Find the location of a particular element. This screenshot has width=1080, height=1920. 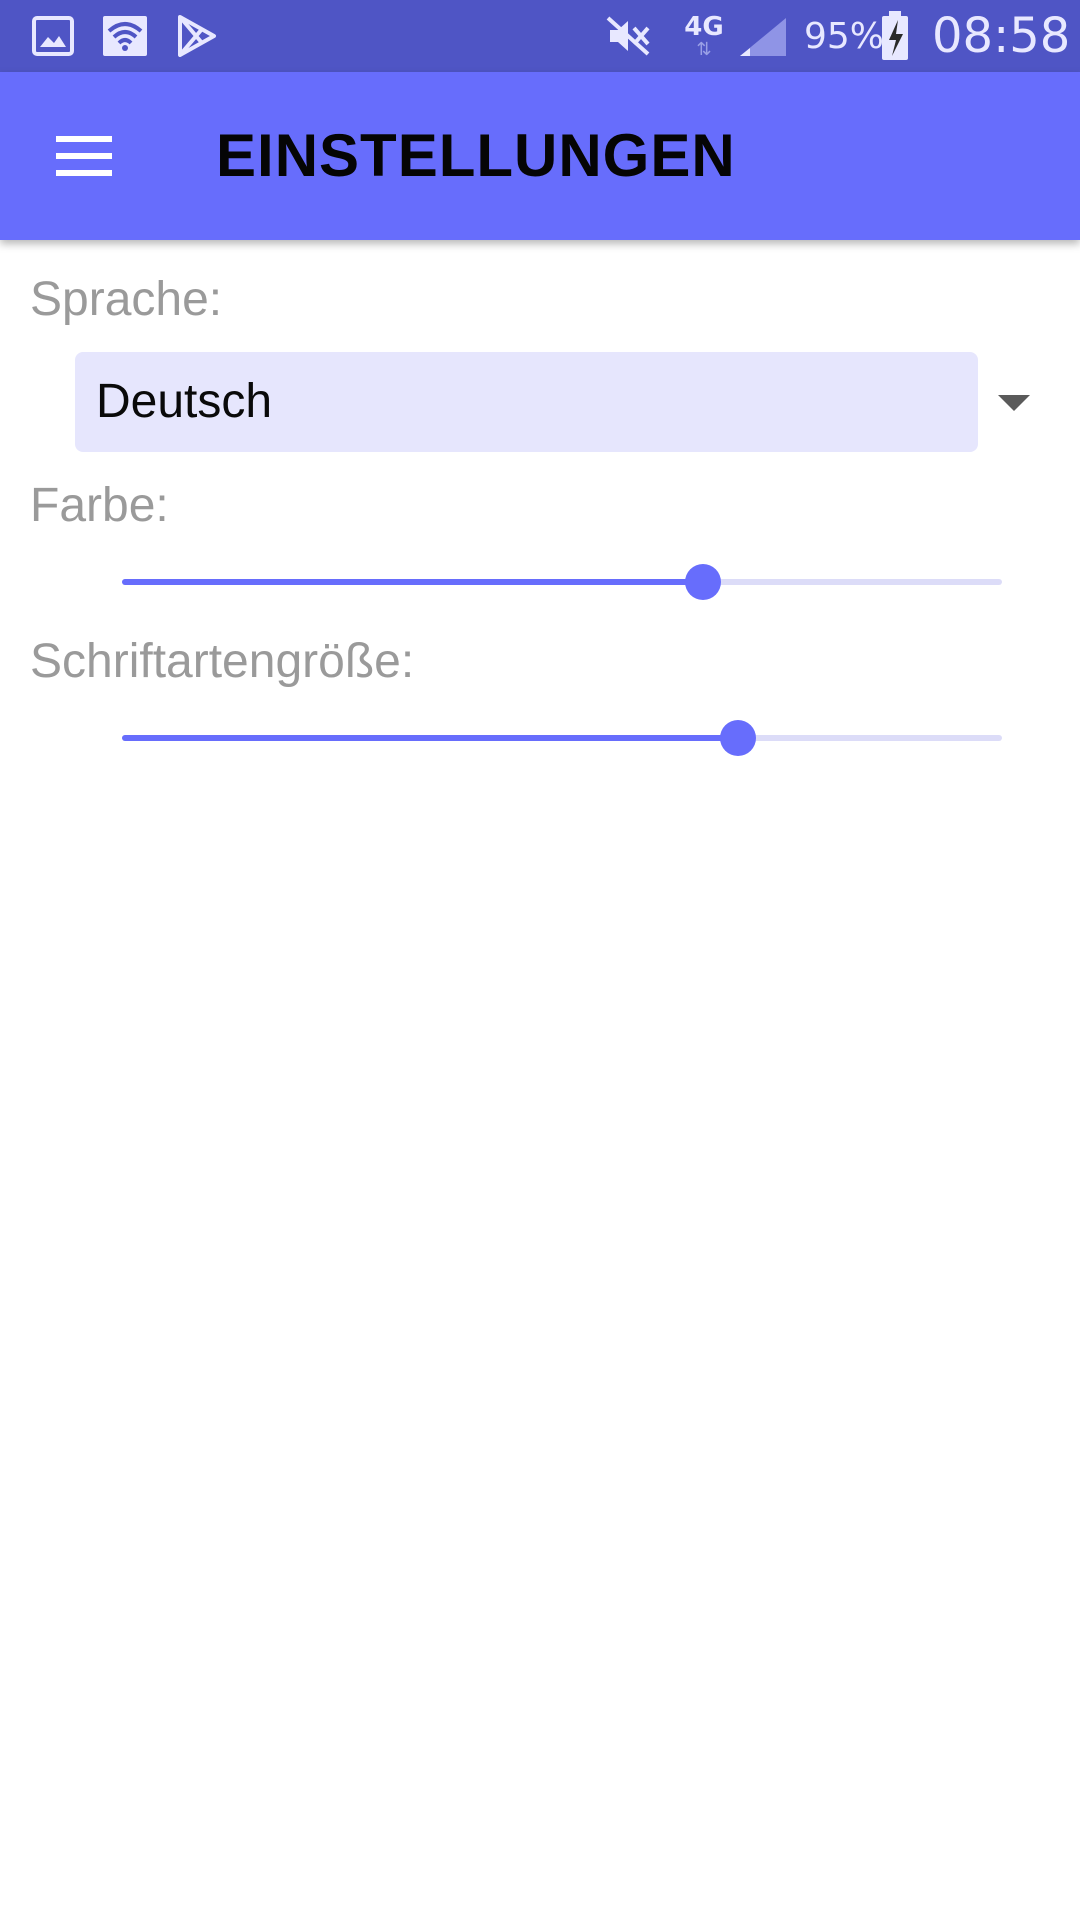

network-type-label: 4G is located at coordinates (704, 27).